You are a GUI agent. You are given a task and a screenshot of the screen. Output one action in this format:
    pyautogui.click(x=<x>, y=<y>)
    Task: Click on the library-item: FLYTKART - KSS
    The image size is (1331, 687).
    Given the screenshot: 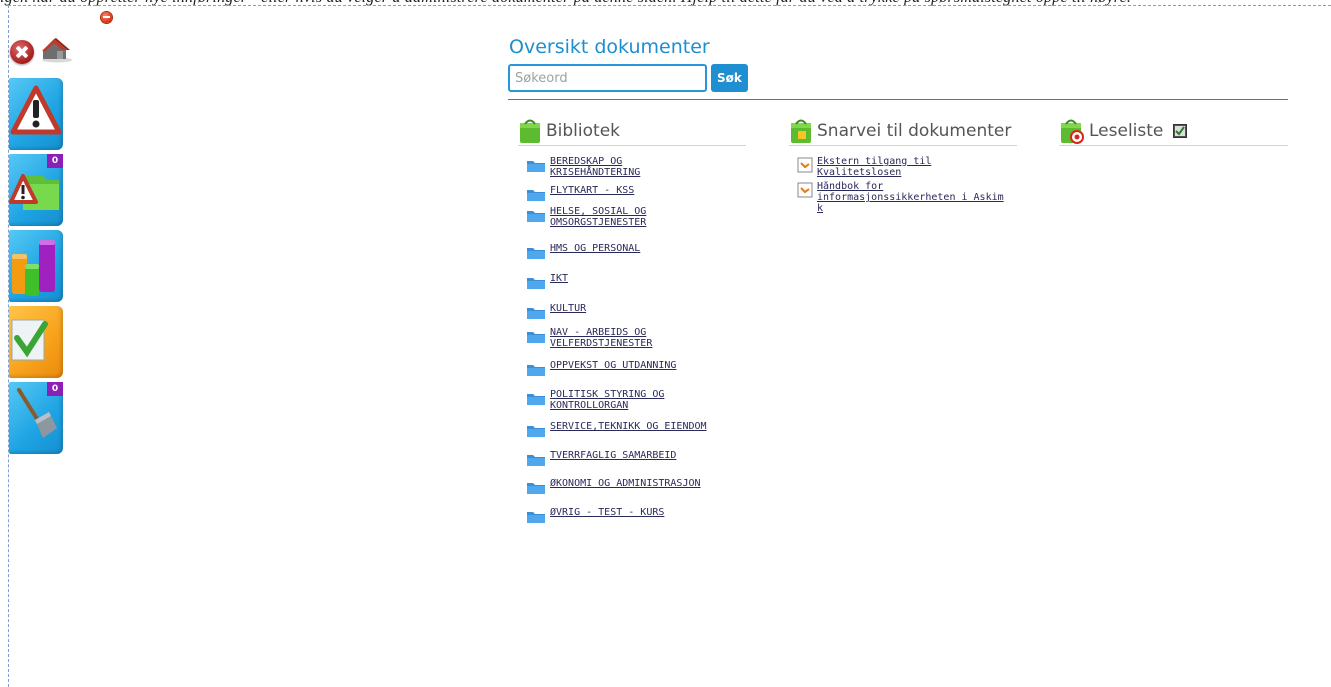 What is the action you would take?
    pyautogui.click(x=636, y=195)
    